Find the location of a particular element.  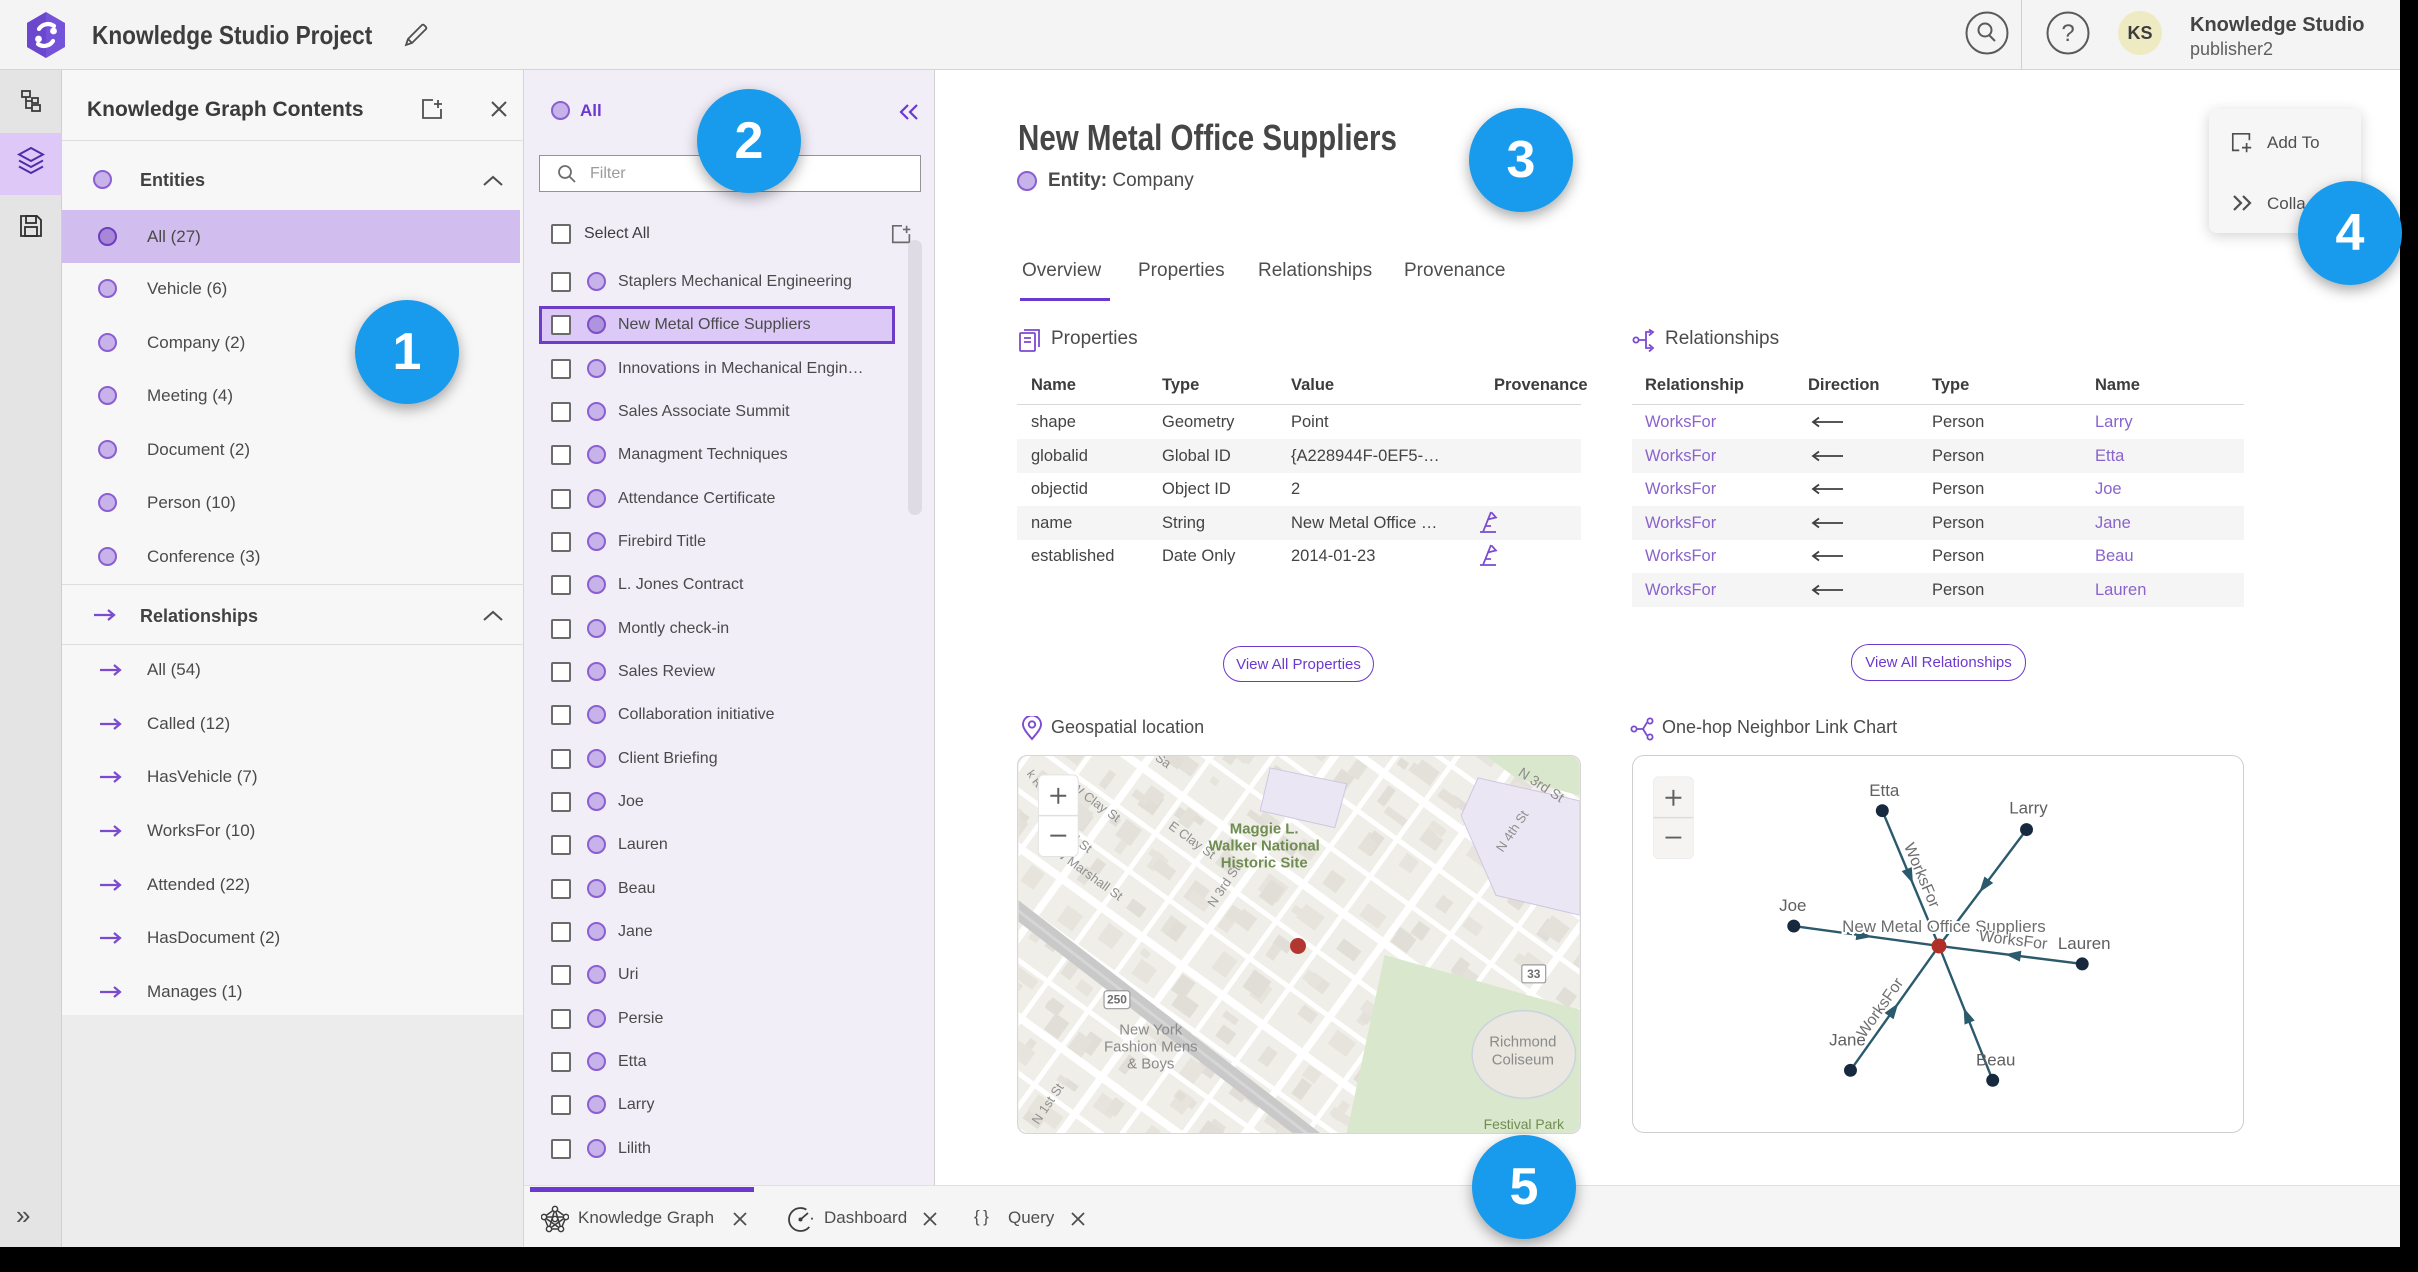

svg-text: Richmond is located at coordinates (1522, 1041).